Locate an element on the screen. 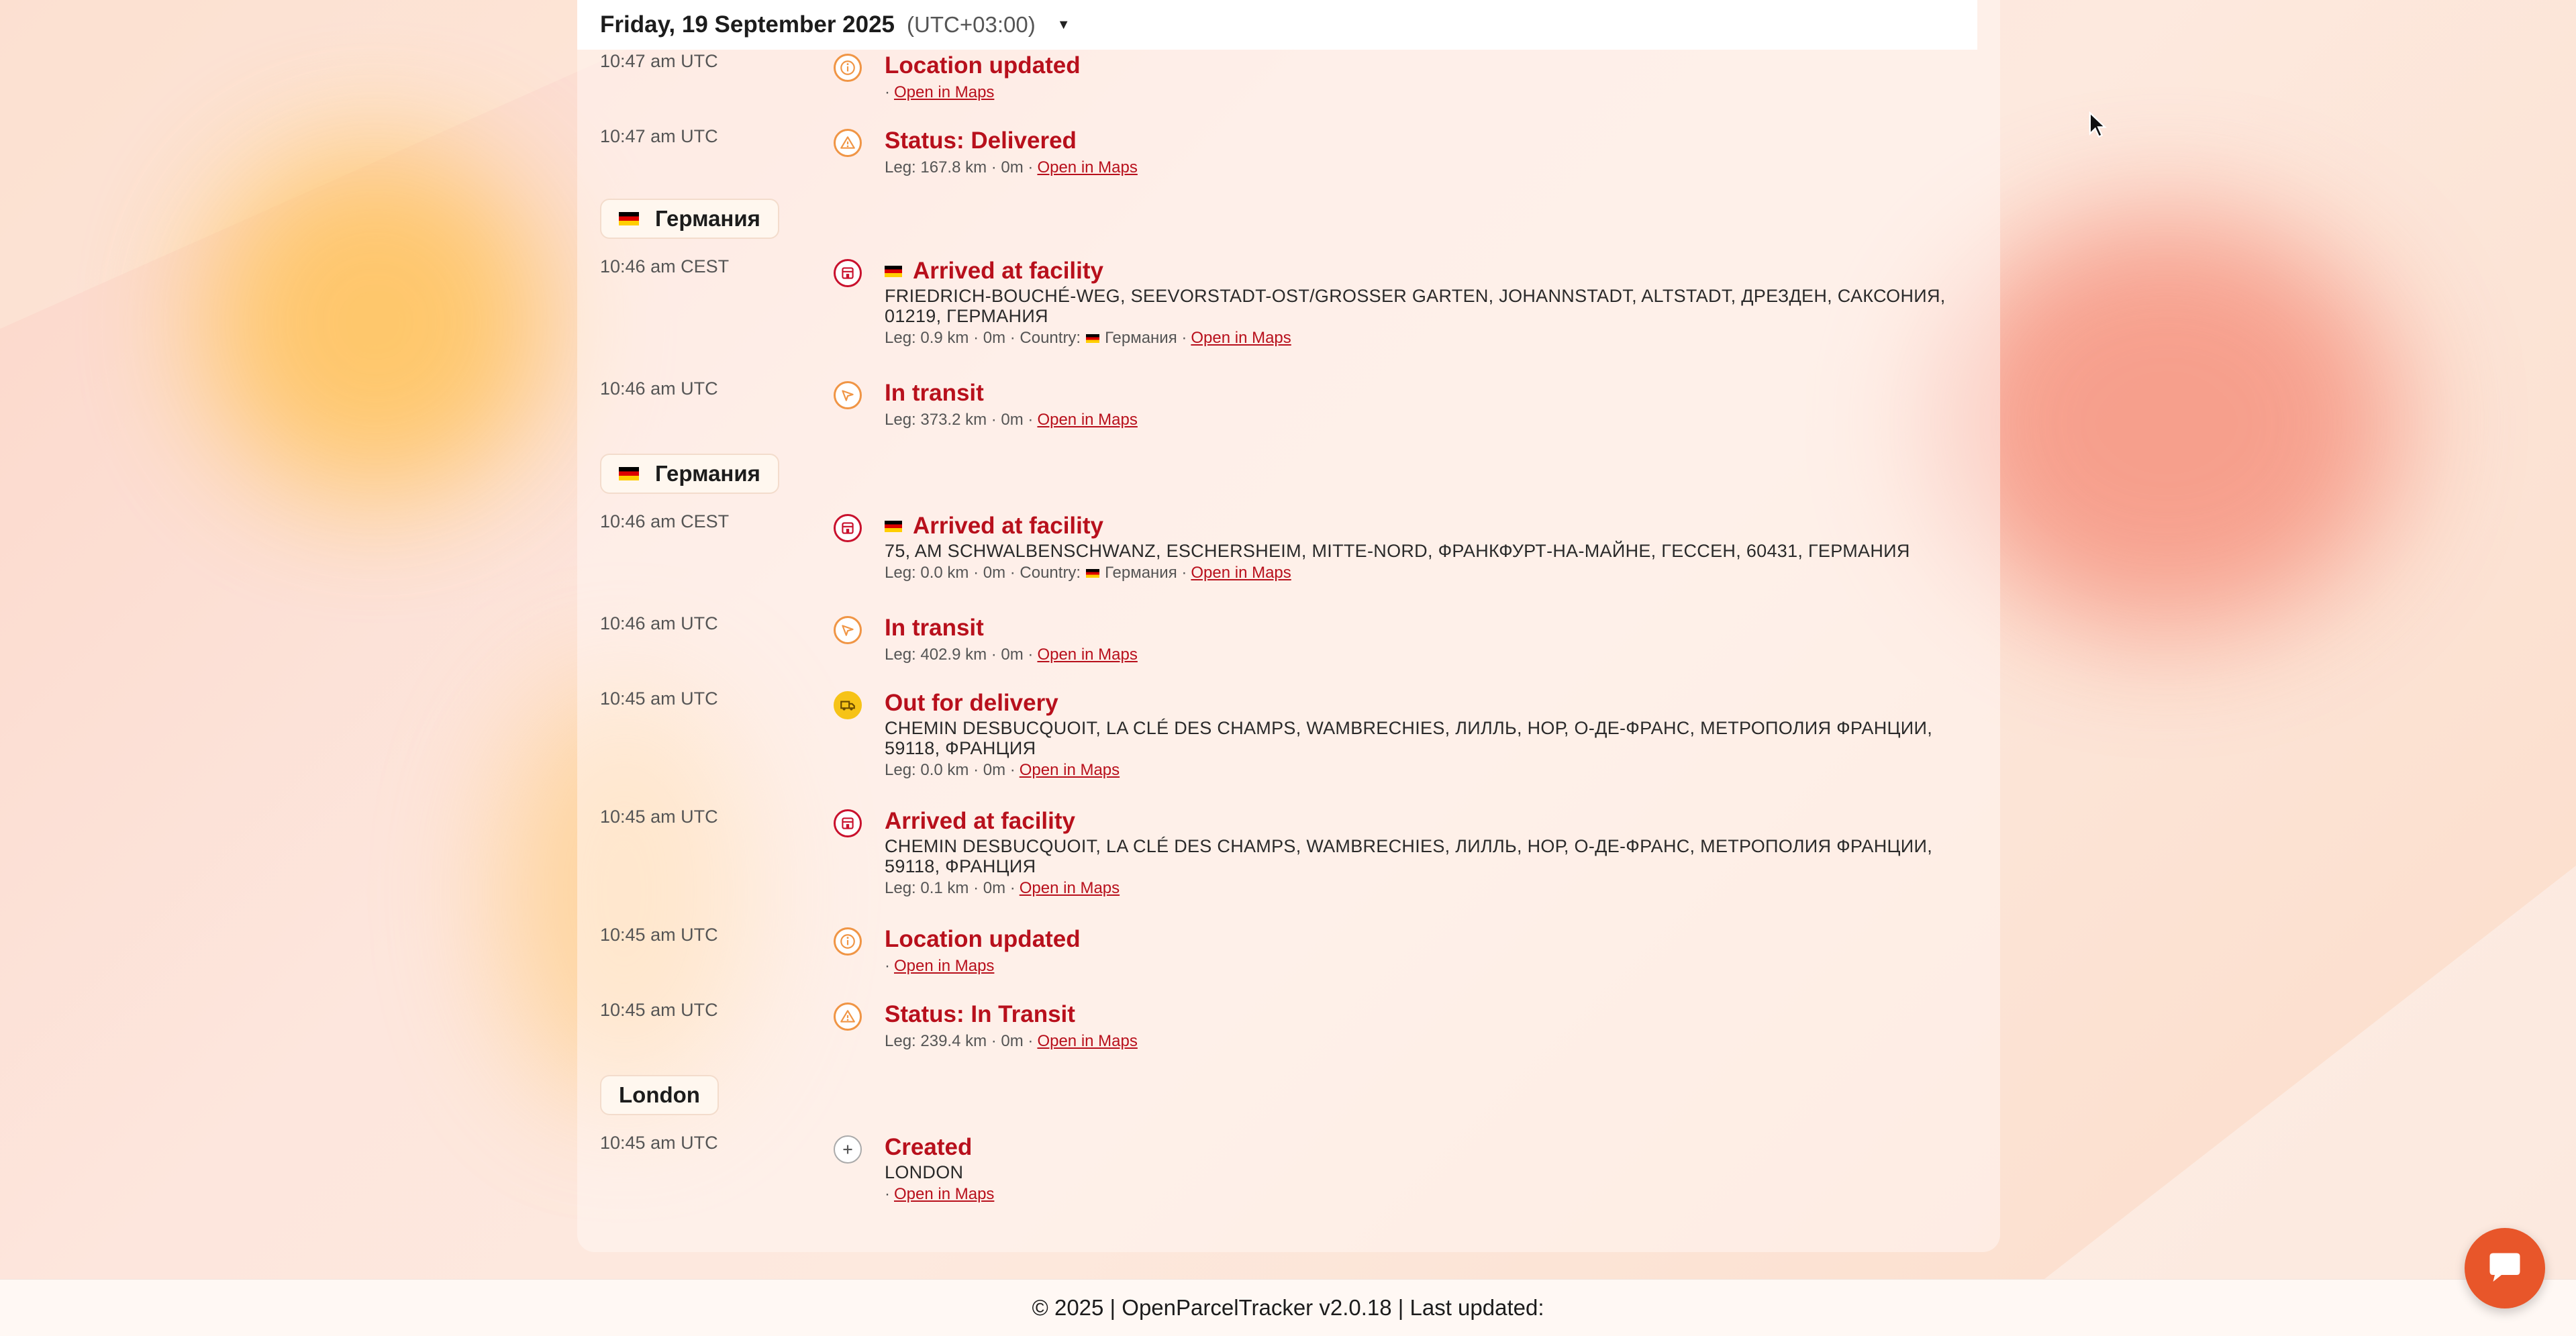 The image size is (2576, 1336). event-meta: Leg: 167.8 km · 0m · Open in Maps is located at coordinates (1435, 168).